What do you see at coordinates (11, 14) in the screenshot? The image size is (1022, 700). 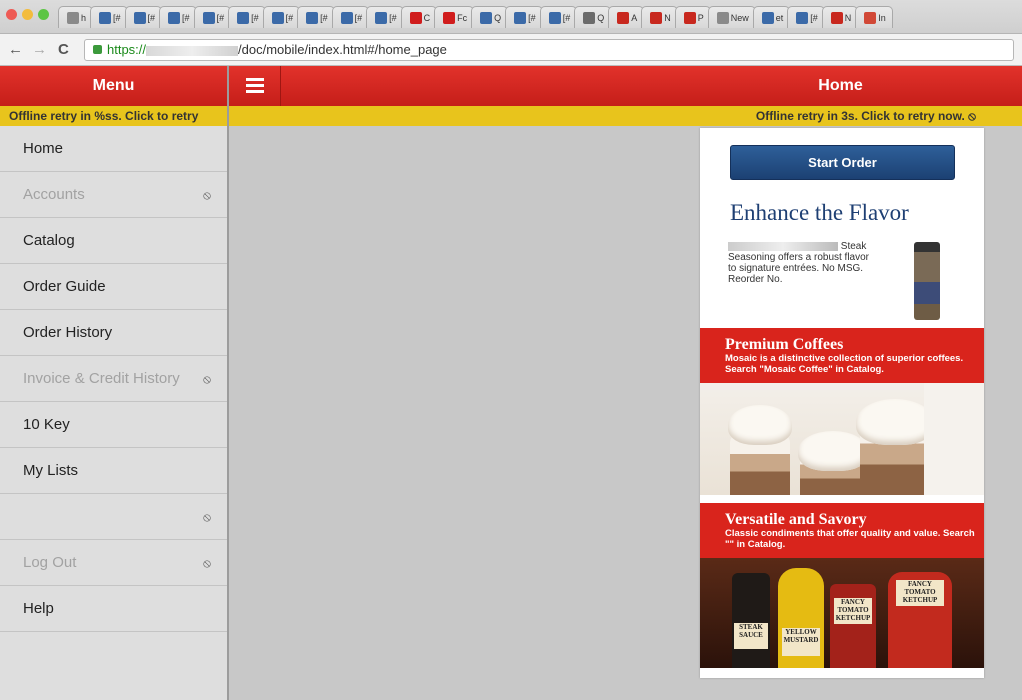 I see `close-window-icon` at bounding box center [11, 14].